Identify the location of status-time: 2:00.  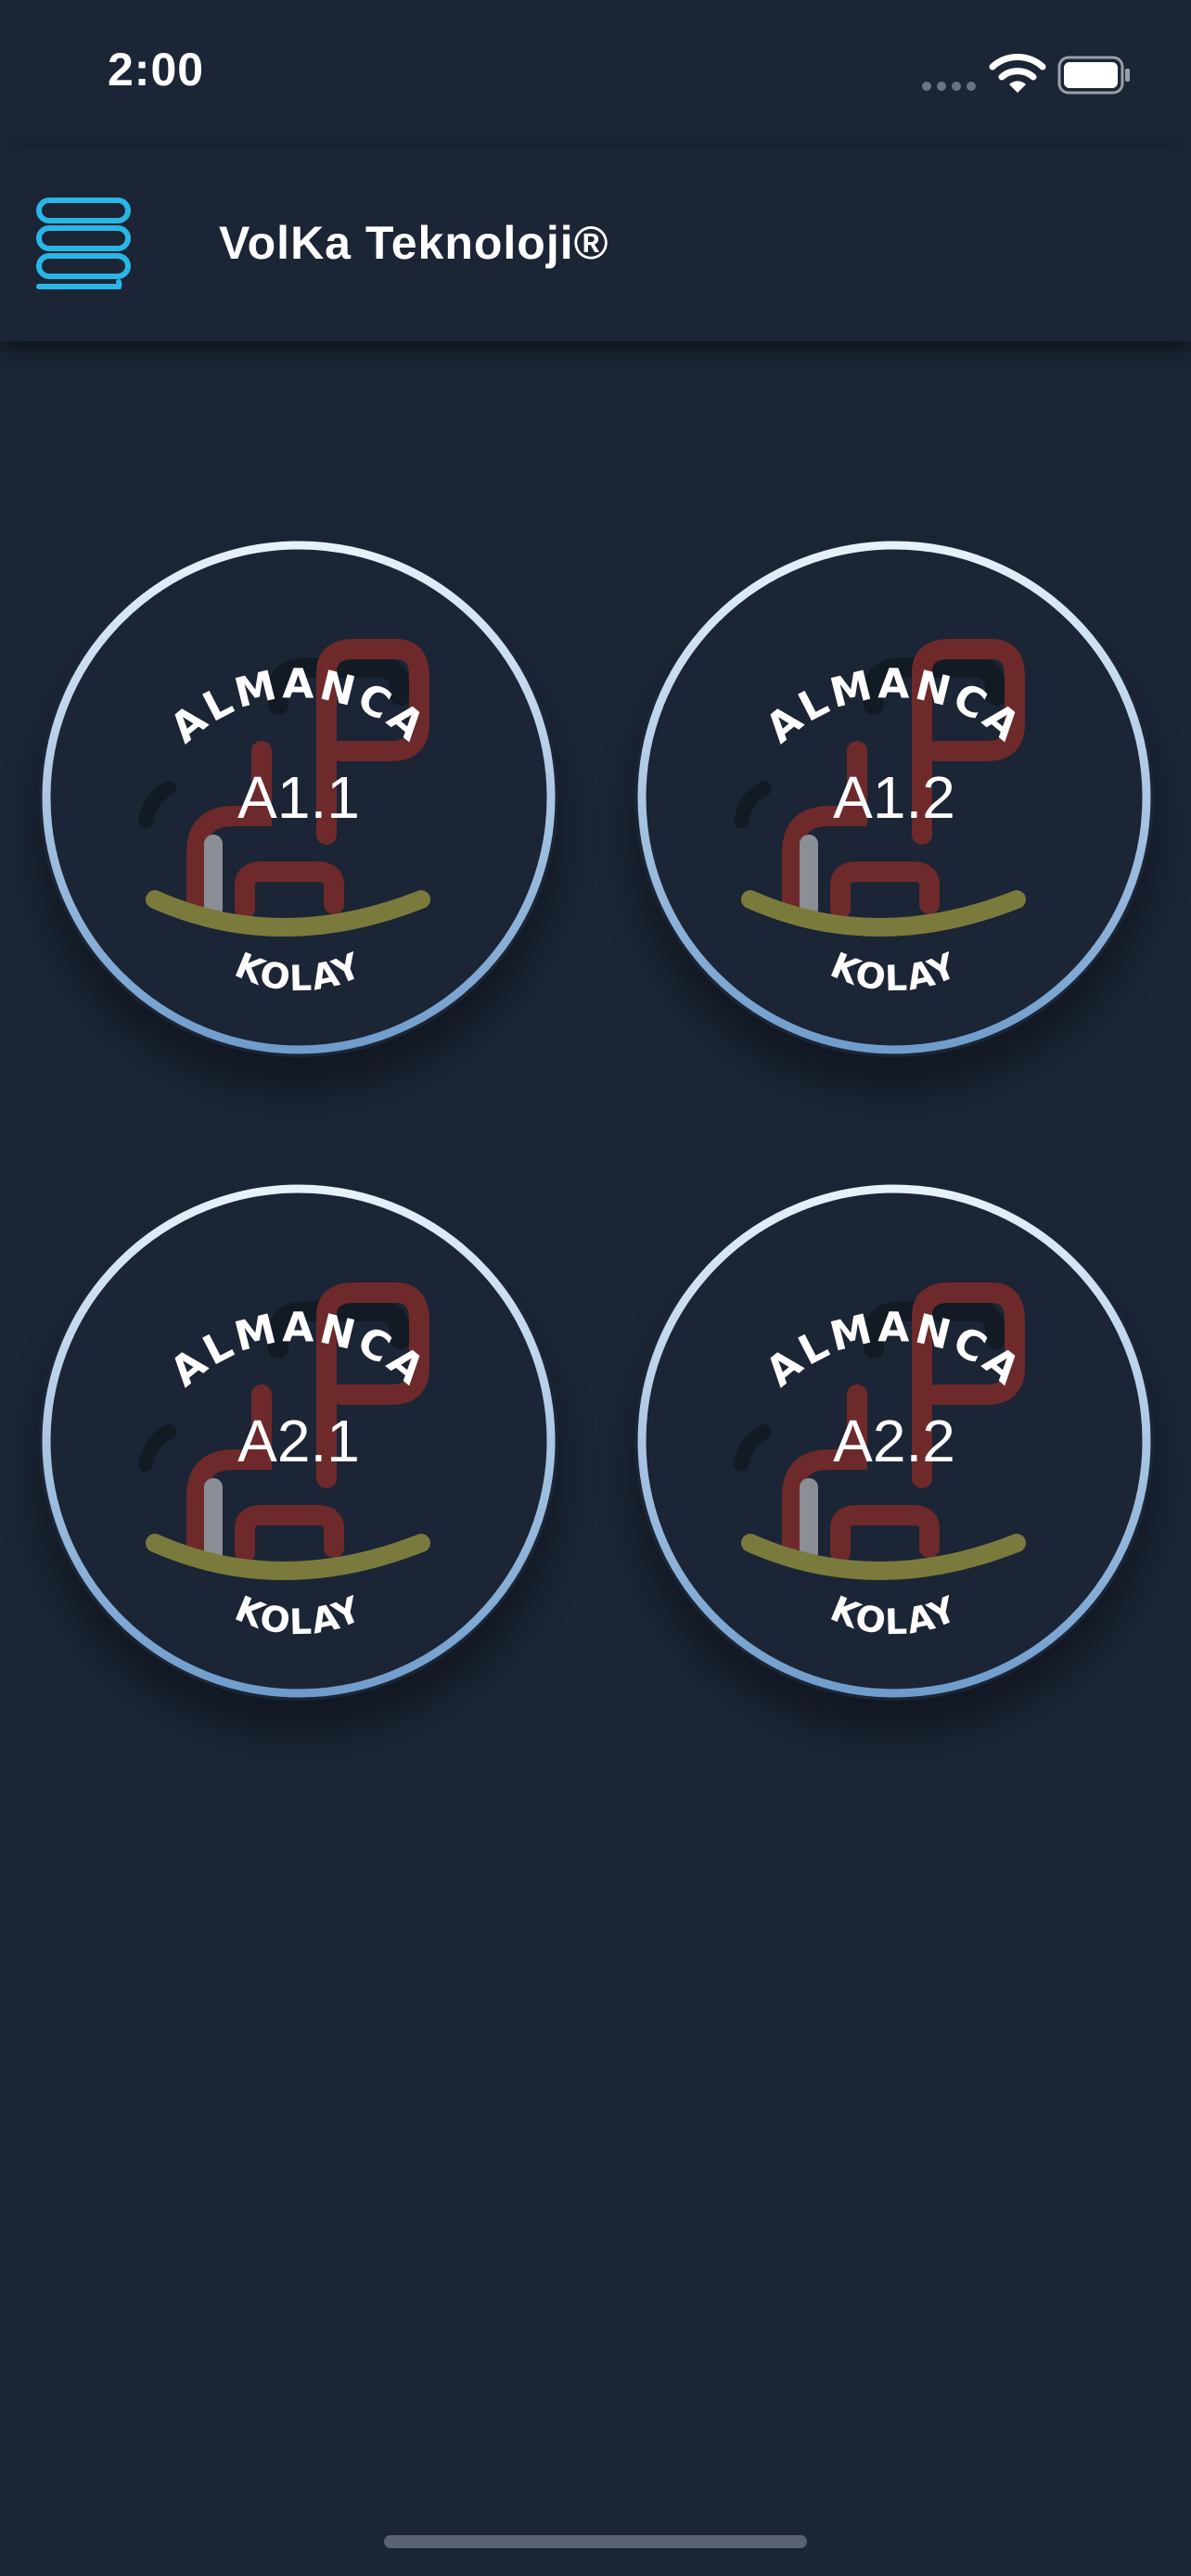
(156, 70).